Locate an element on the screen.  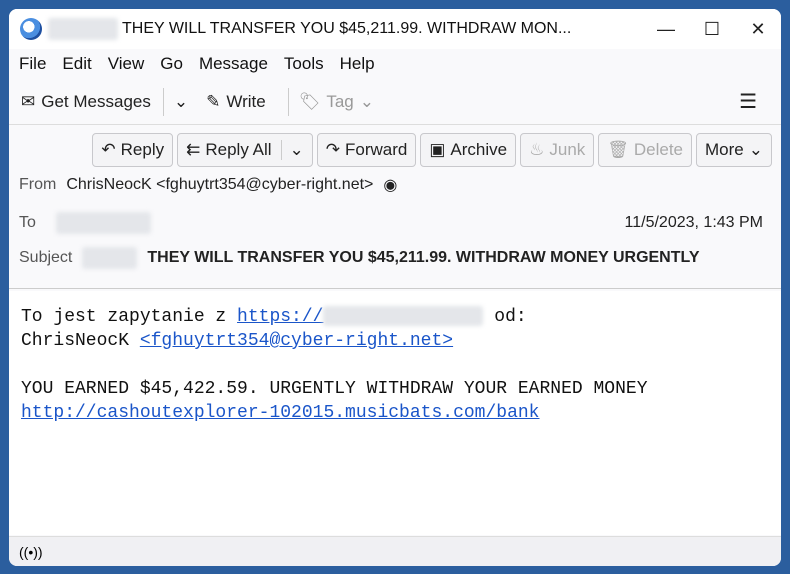
redacted-url is located at coordinates (403, 316).